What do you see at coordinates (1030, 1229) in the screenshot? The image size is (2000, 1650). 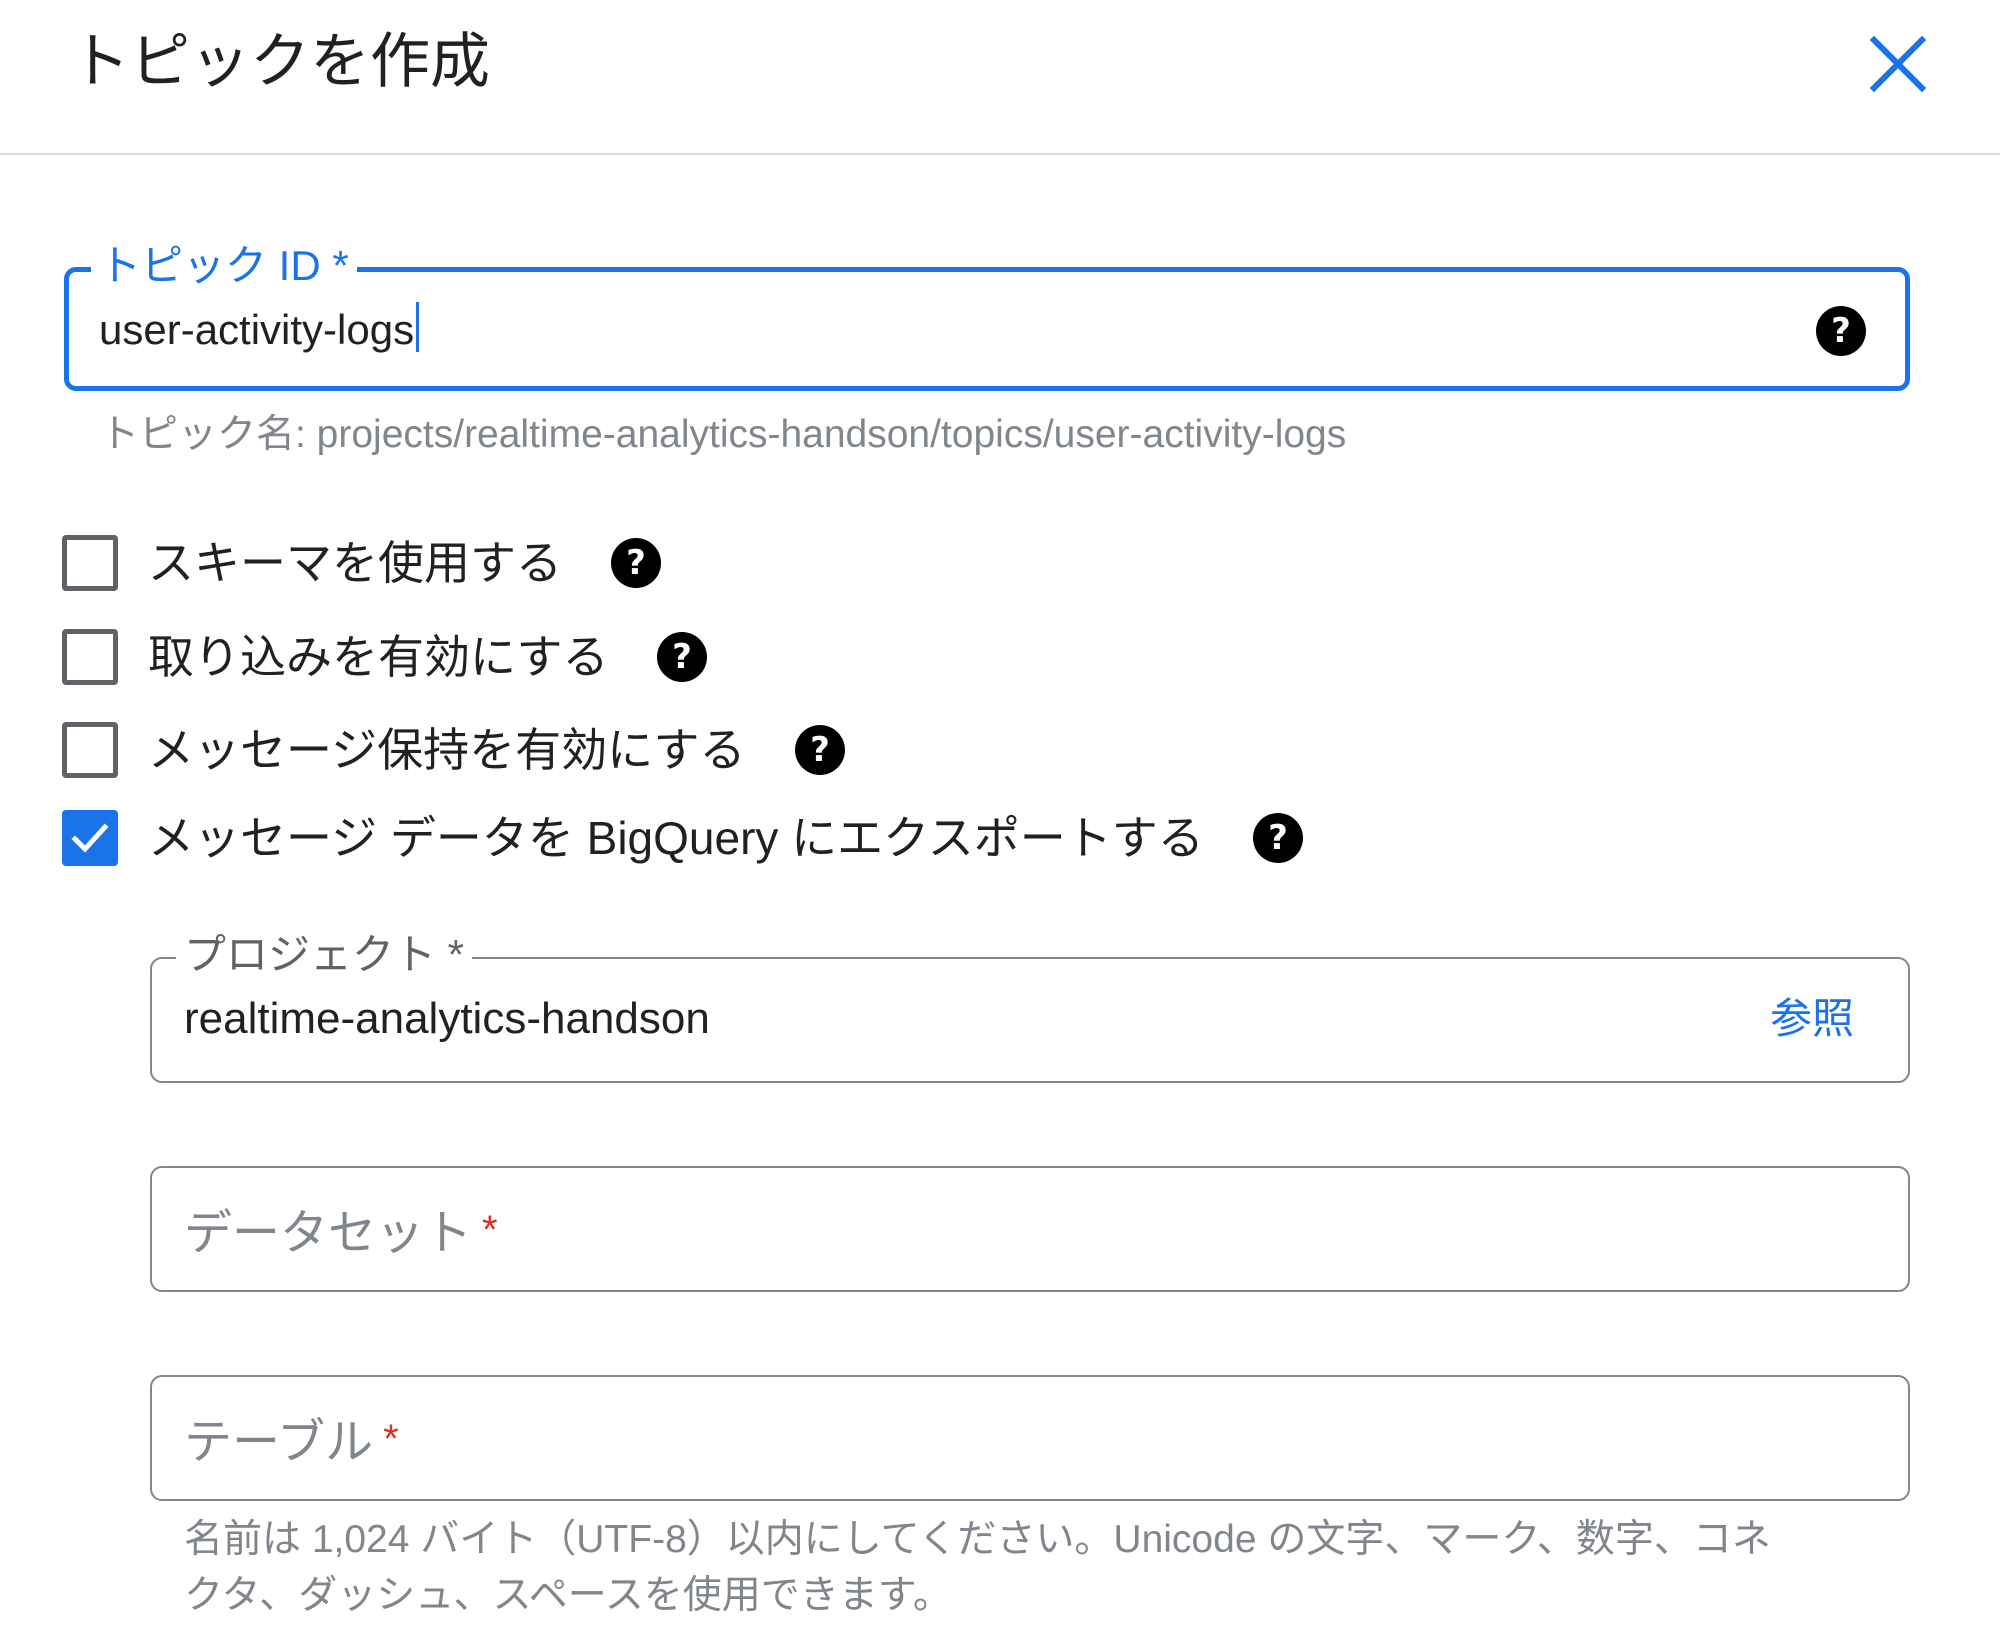 I see `dataset-field: データセット *` at bounding box center [1030, 1229].